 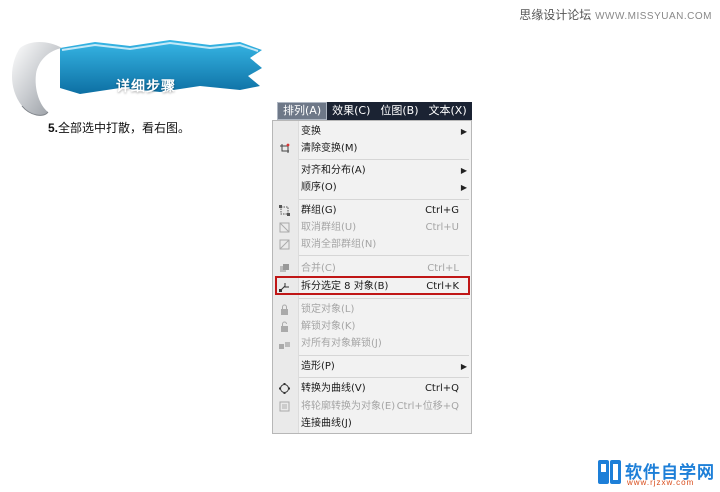 What do you see at coordinates (372, 187) in the screenshot?
I see `menu-item-order: 顺序(O) ▶` at bounding box center [372, 187].